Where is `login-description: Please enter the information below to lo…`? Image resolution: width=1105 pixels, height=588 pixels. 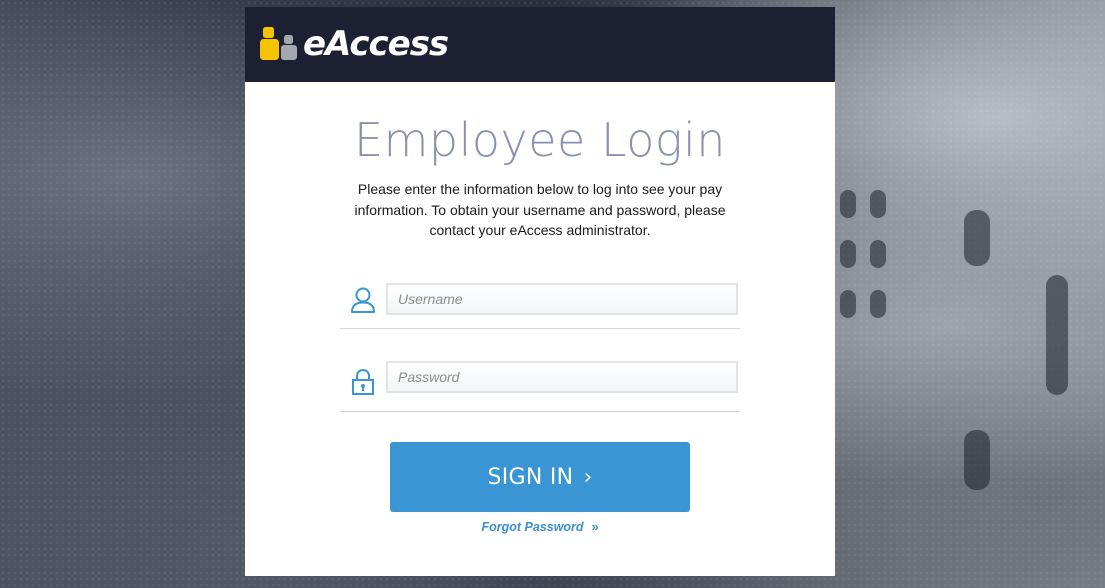
login-description: Please enter the information below to lo… is located at coordinates (540, 209).